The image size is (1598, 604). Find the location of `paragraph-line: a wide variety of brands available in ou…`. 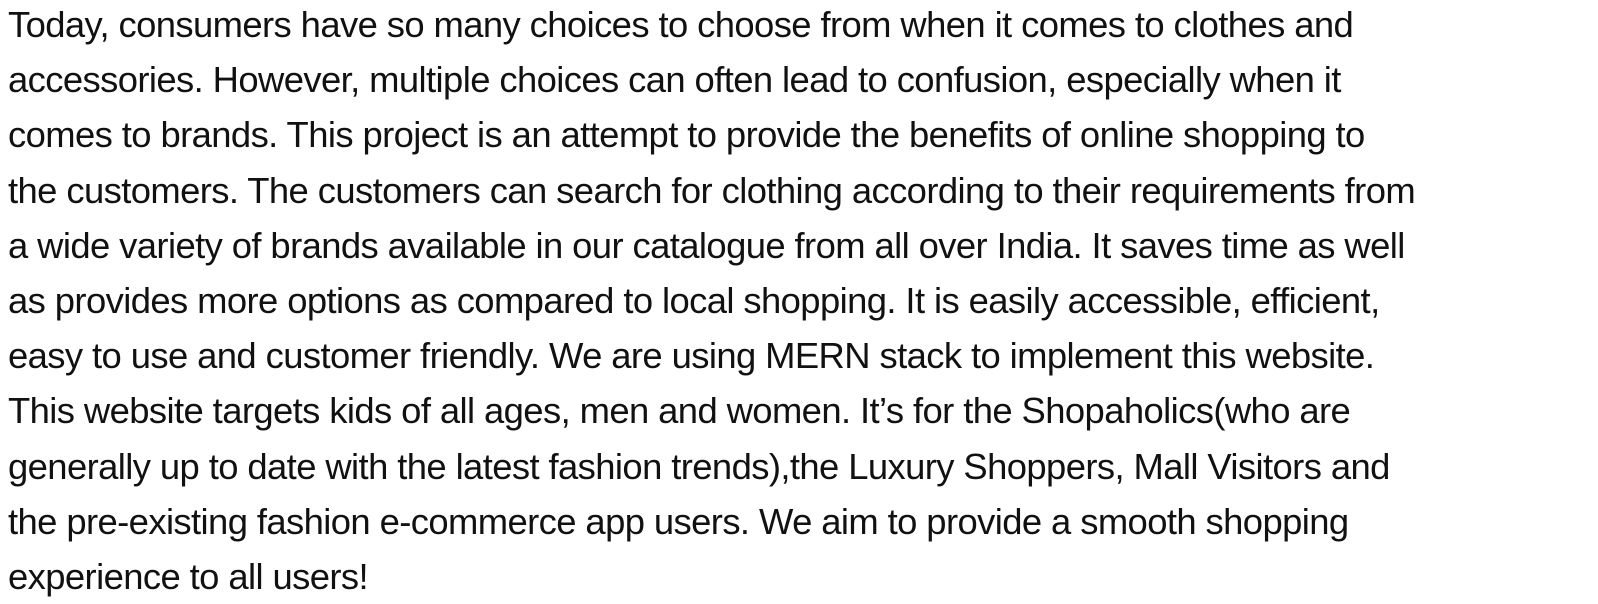

paragraph-line: a wide variety of brands available in ou… is located at coordinates (706, 245).